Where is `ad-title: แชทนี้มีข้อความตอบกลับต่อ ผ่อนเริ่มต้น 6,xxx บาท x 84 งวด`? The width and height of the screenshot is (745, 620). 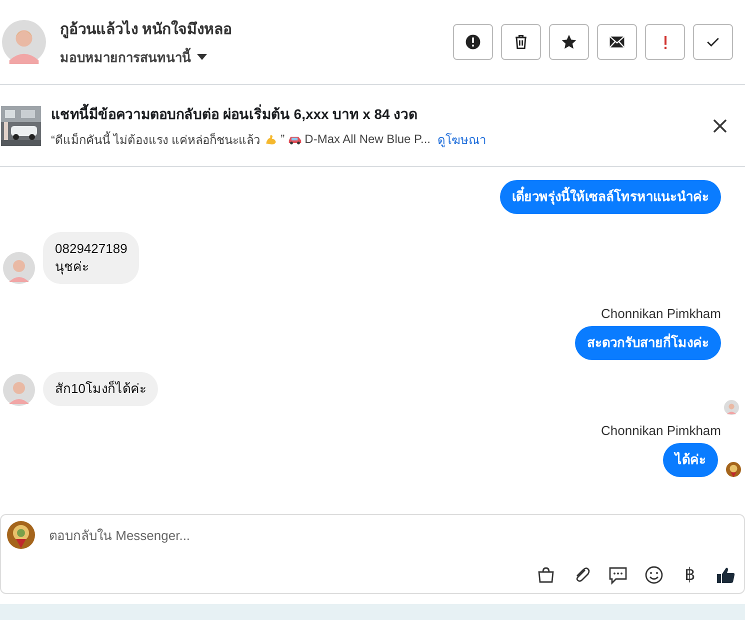 ad-title: แชทนี้มีข้อความตอบกลับต่อ ผ่อนเริ่มต้น 6,xxx บาท x 84 งวด is located at coordinates (235, 113).